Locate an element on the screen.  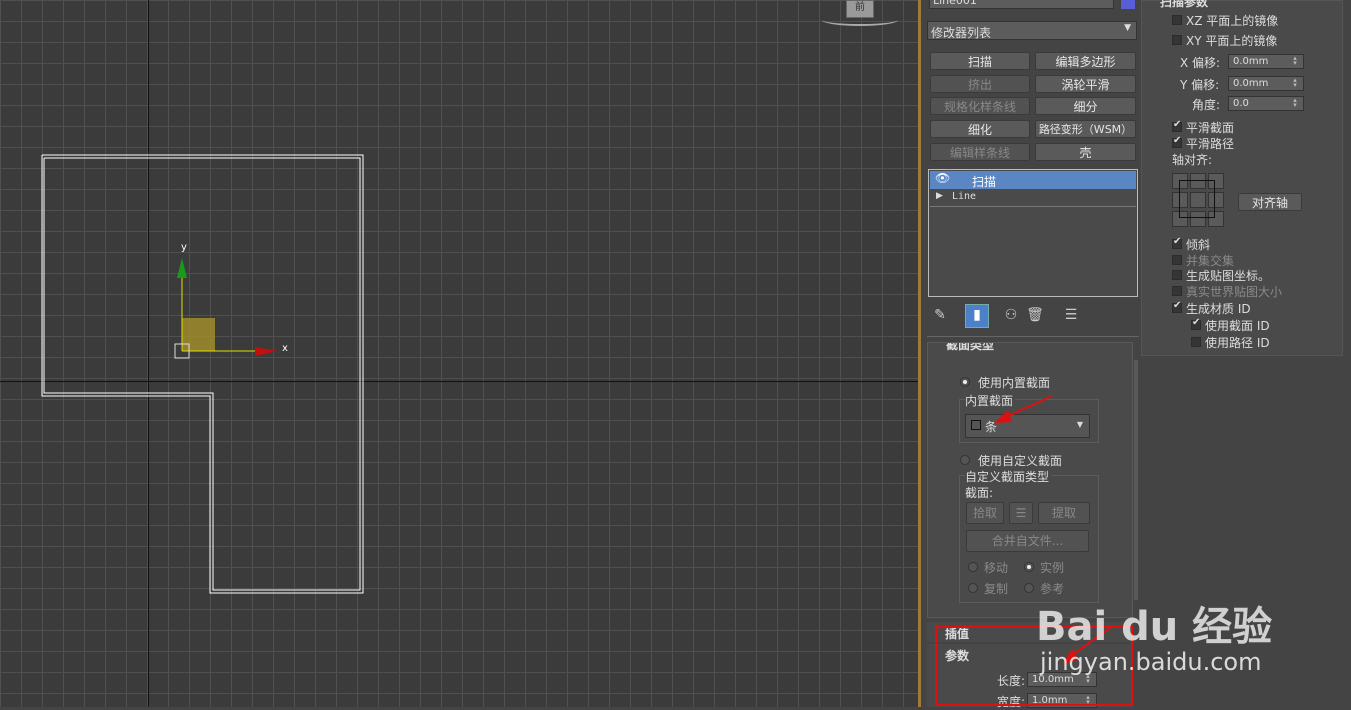
modifier-list-label: 修改器列表 is located at coordinates (961, 33).